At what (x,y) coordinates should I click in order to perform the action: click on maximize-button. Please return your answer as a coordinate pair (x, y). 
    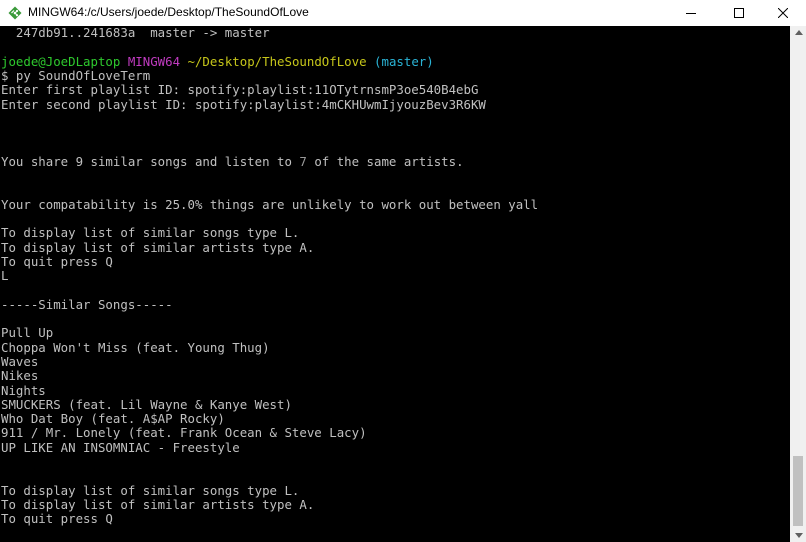
    Looking at the image, I should click on (739, 13).